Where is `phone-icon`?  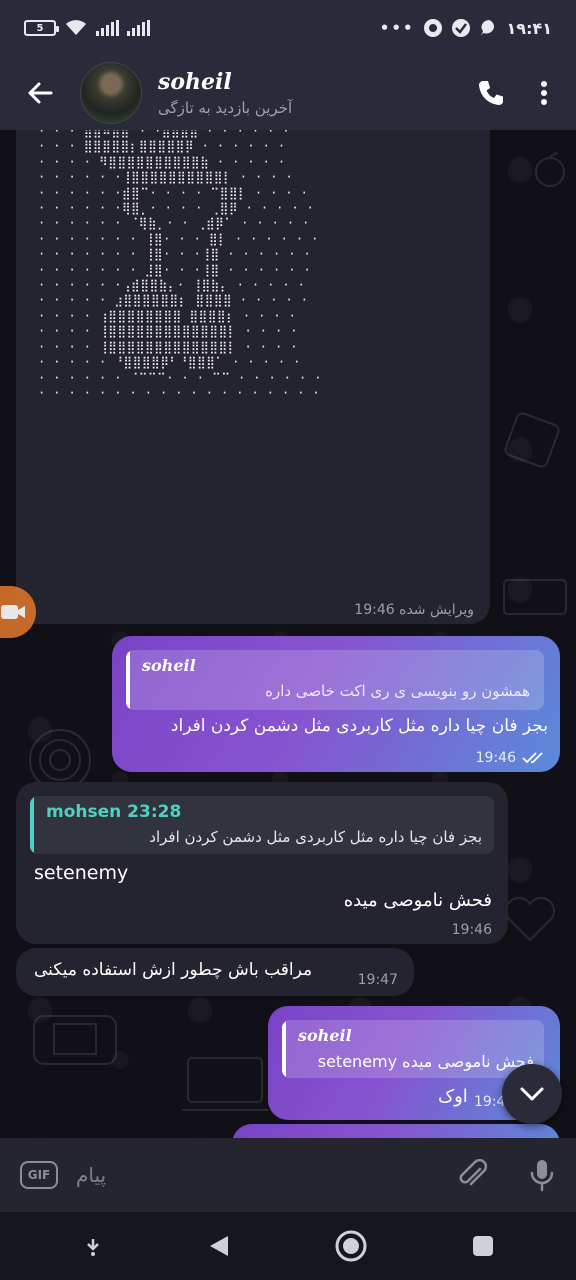 phone-icon is located at coordinates (491, 93).